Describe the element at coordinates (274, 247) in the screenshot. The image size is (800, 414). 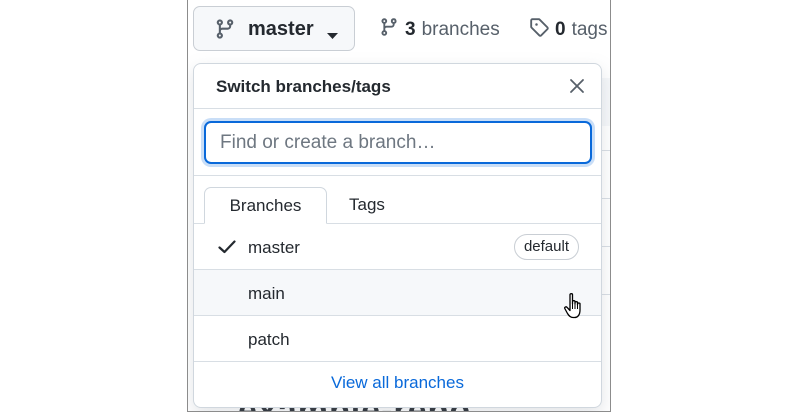
I see `branch-item-label: master` at that location.